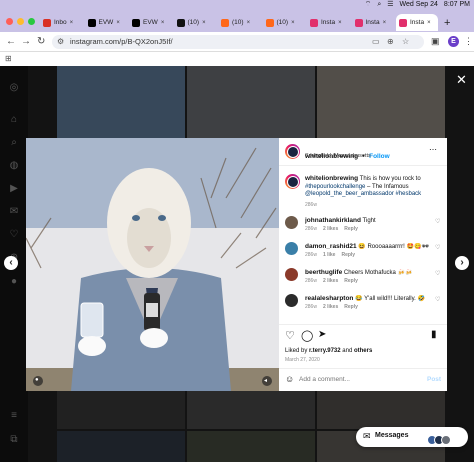 The width and height of the screenshot is (474, 462). What do you see at coordinates (390, 5) in the screenshot?
I see `control-center-icon: ☰` at bounding box center [390, 5].